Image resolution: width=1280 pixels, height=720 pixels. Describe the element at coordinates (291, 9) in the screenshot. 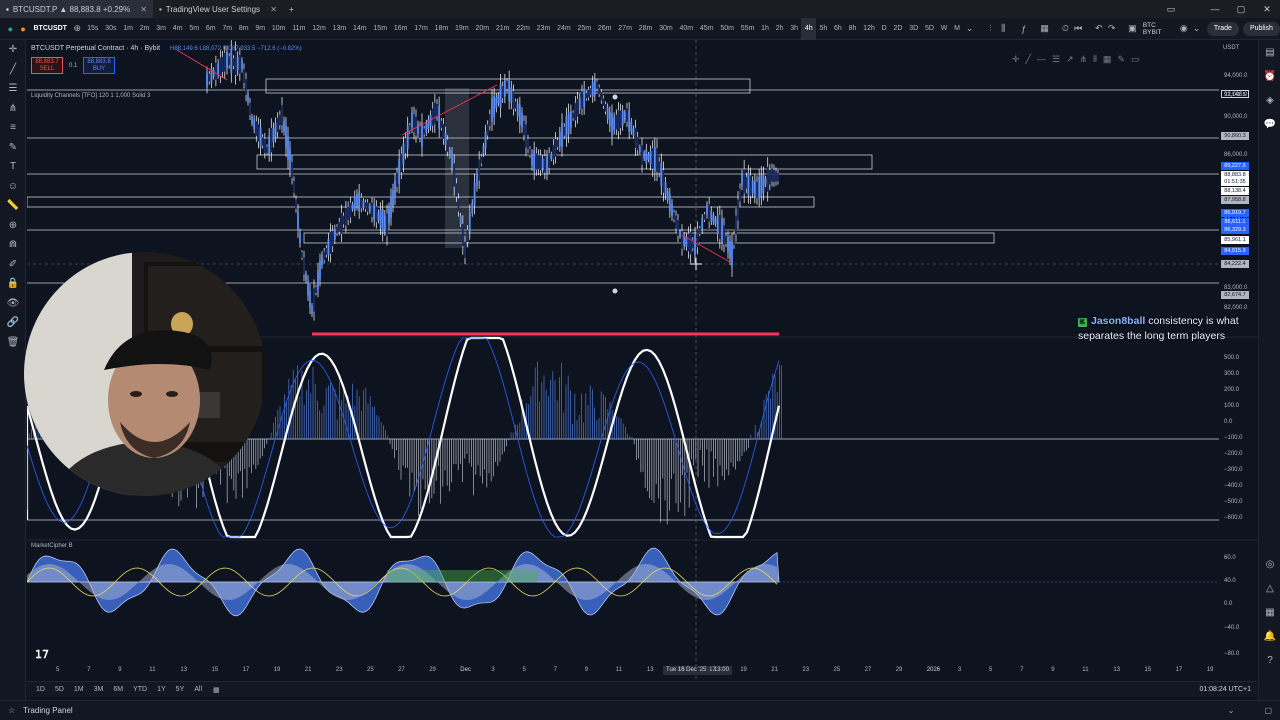

I see `new-tab-button: +` at that location.